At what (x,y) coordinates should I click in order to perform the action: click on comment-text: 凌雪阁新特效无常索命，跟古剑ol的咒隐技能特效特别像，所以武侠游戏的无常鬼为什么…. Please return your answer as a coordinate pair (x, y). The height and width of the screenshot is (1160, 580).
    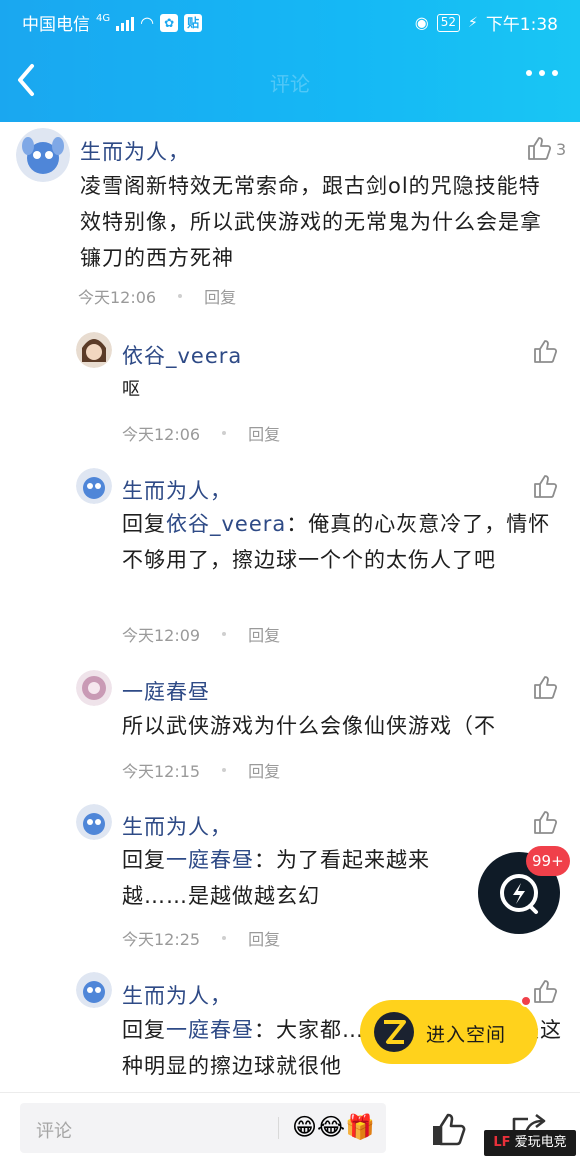
    Looking at the image, I should click on (311, 222).